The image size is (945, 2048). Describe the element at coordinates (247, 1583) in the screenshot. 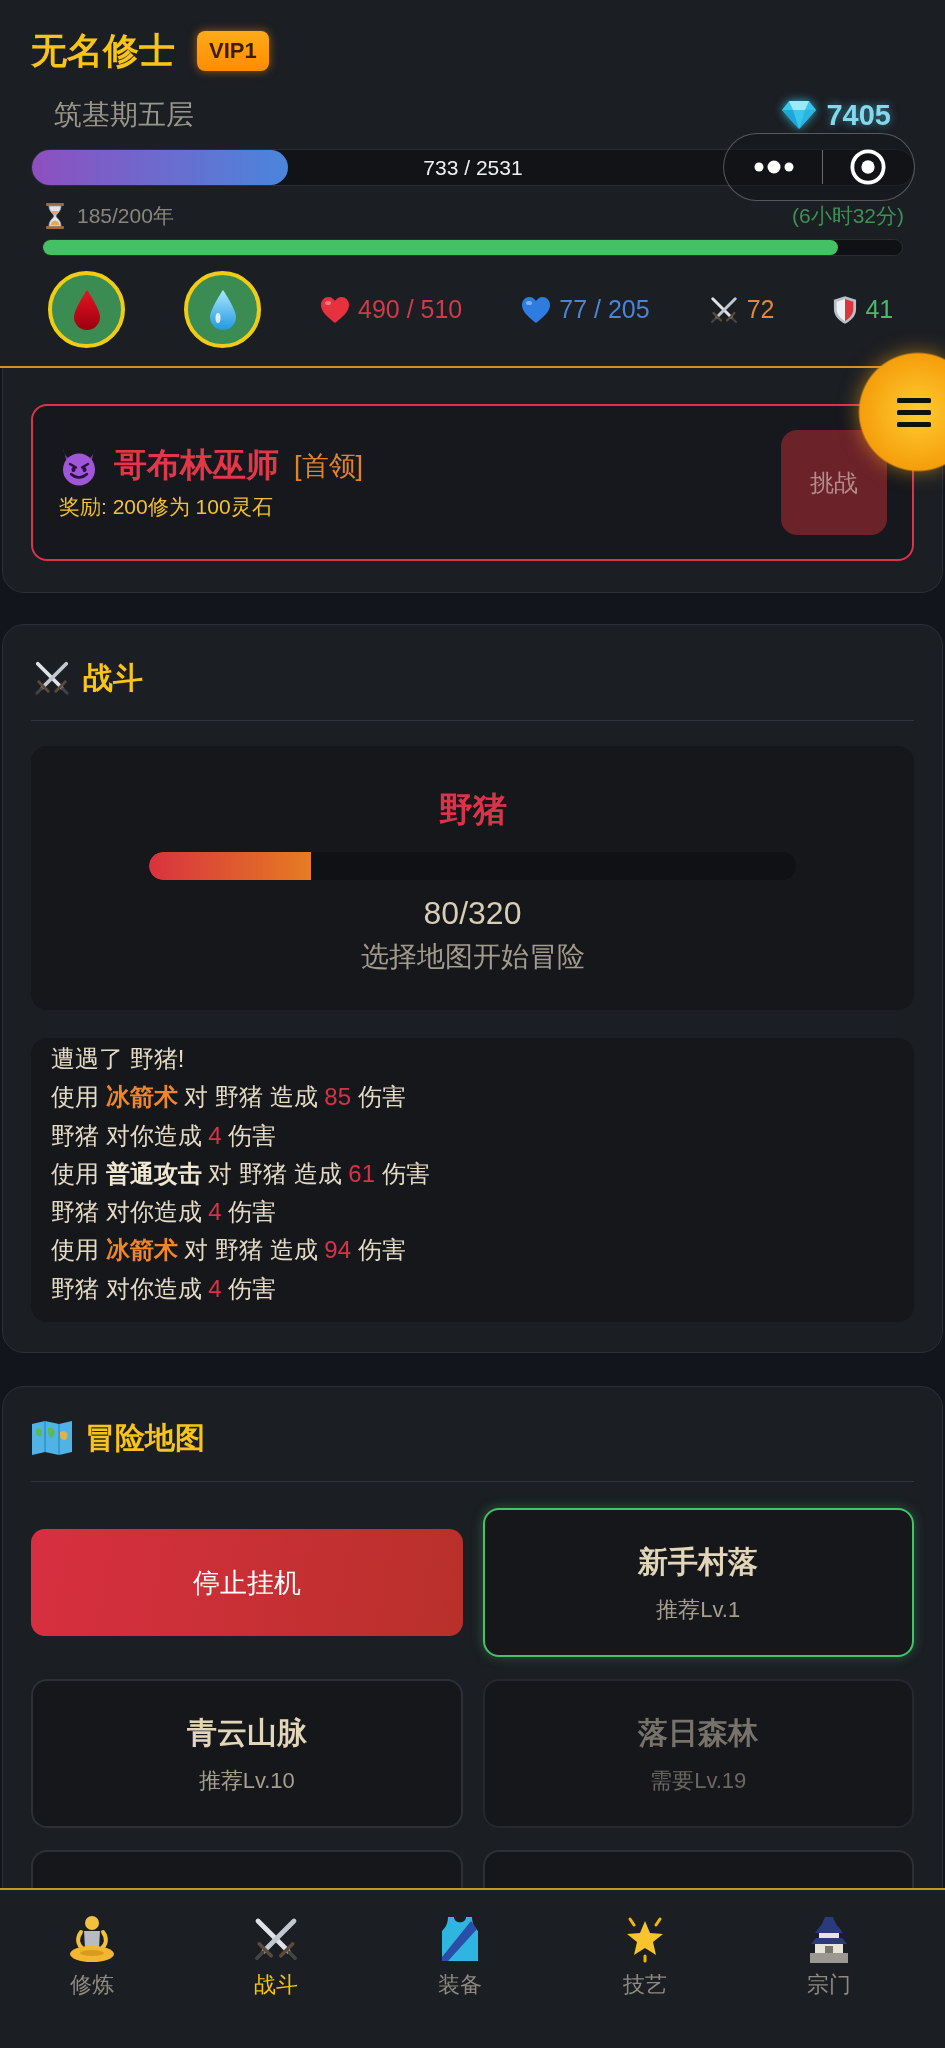

I see `stop-idle-button: 停止挂机` at that location.